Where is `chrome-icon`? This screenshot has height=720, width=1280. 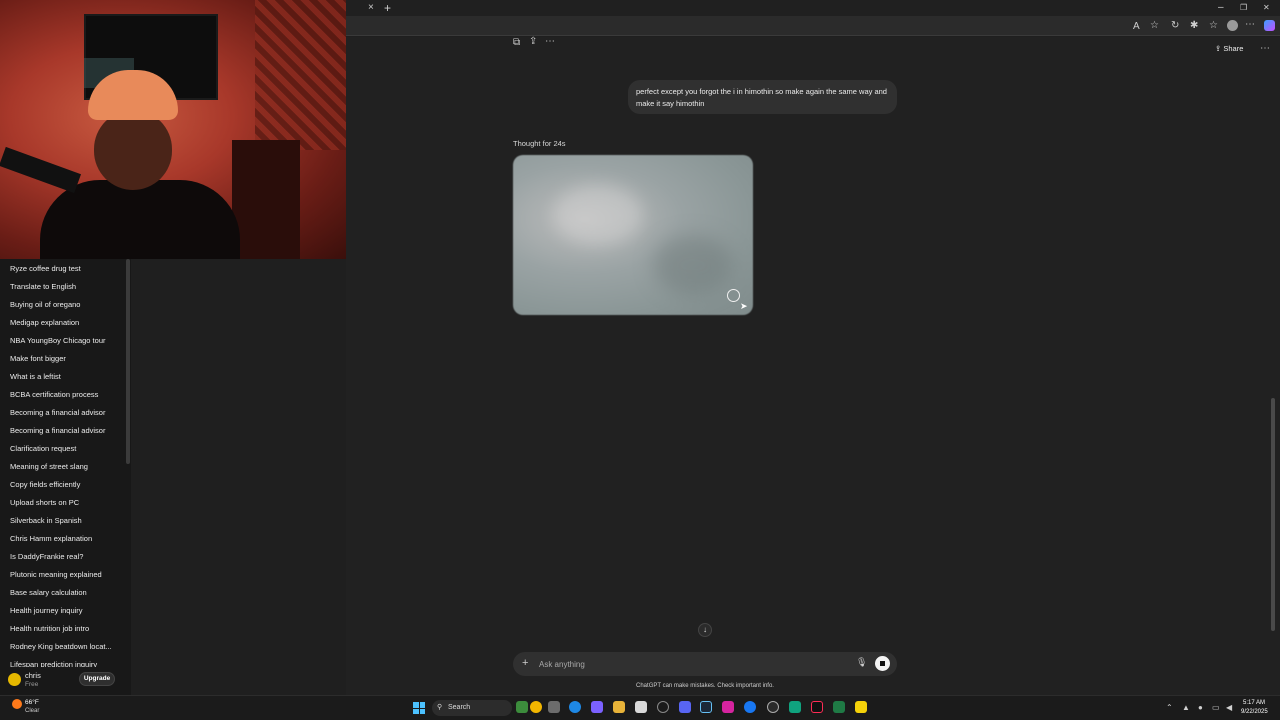
chrome-icon is located at coordinates (663, 707).